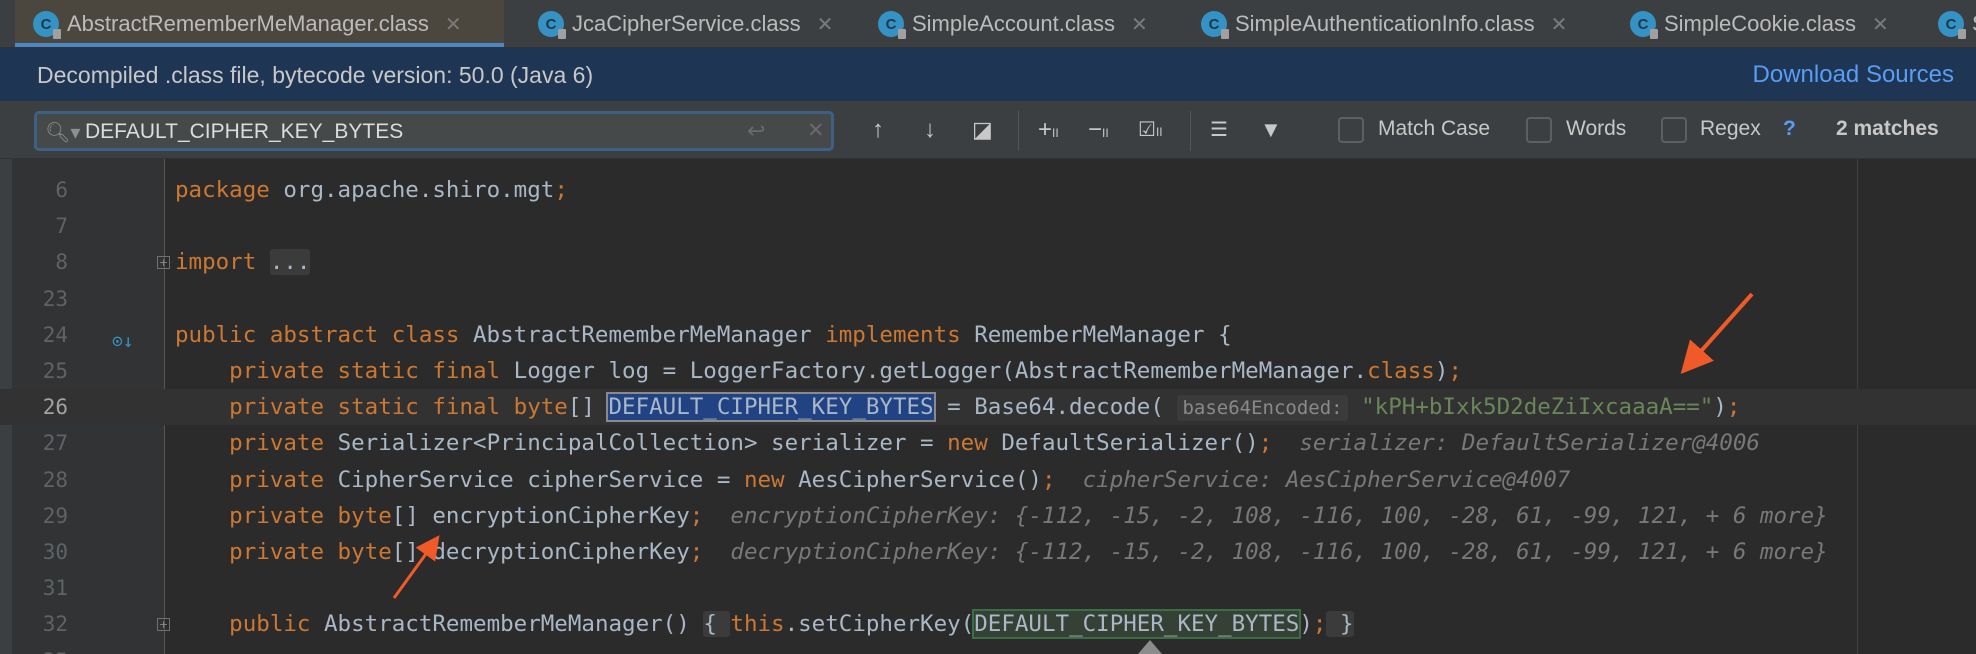 The image size is (1976, 654). What do you see at coordinates (1048, 131) in the screenshot?
I see `add-occurrence-icon: +II` at bounding box center [1048, 131].